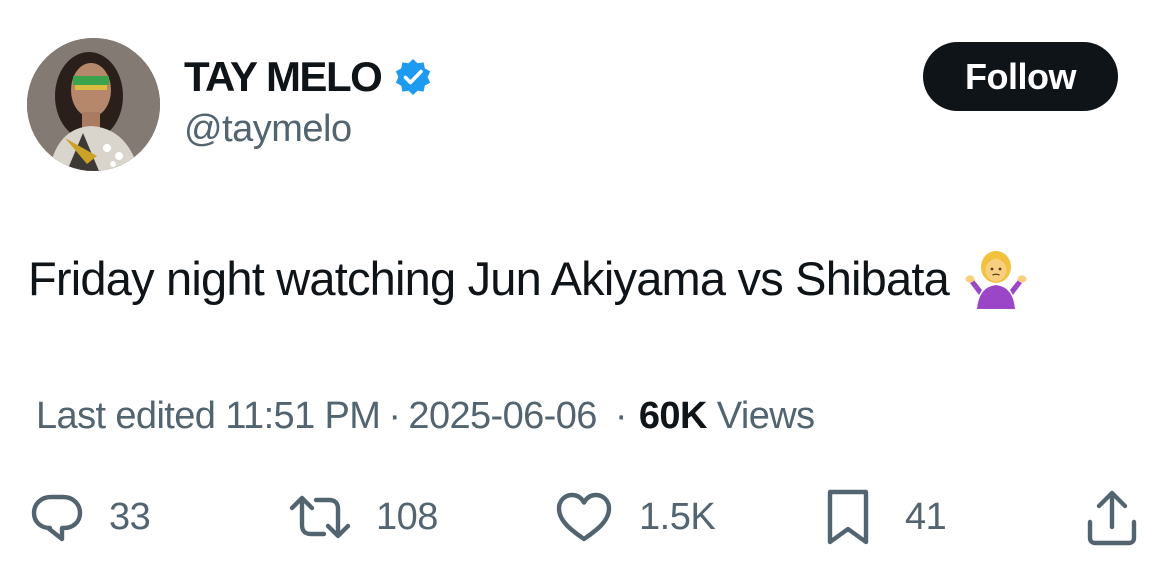 This screenshot has height=562, width=1170. I want to click on author-name-row: TAY MELO, so click(308, 77).